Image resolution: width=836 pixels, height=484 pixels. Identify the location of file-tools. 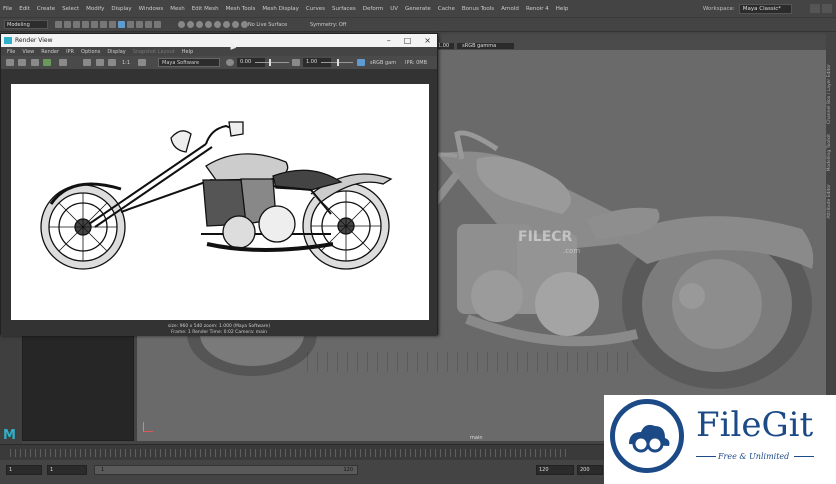
(108, 24).